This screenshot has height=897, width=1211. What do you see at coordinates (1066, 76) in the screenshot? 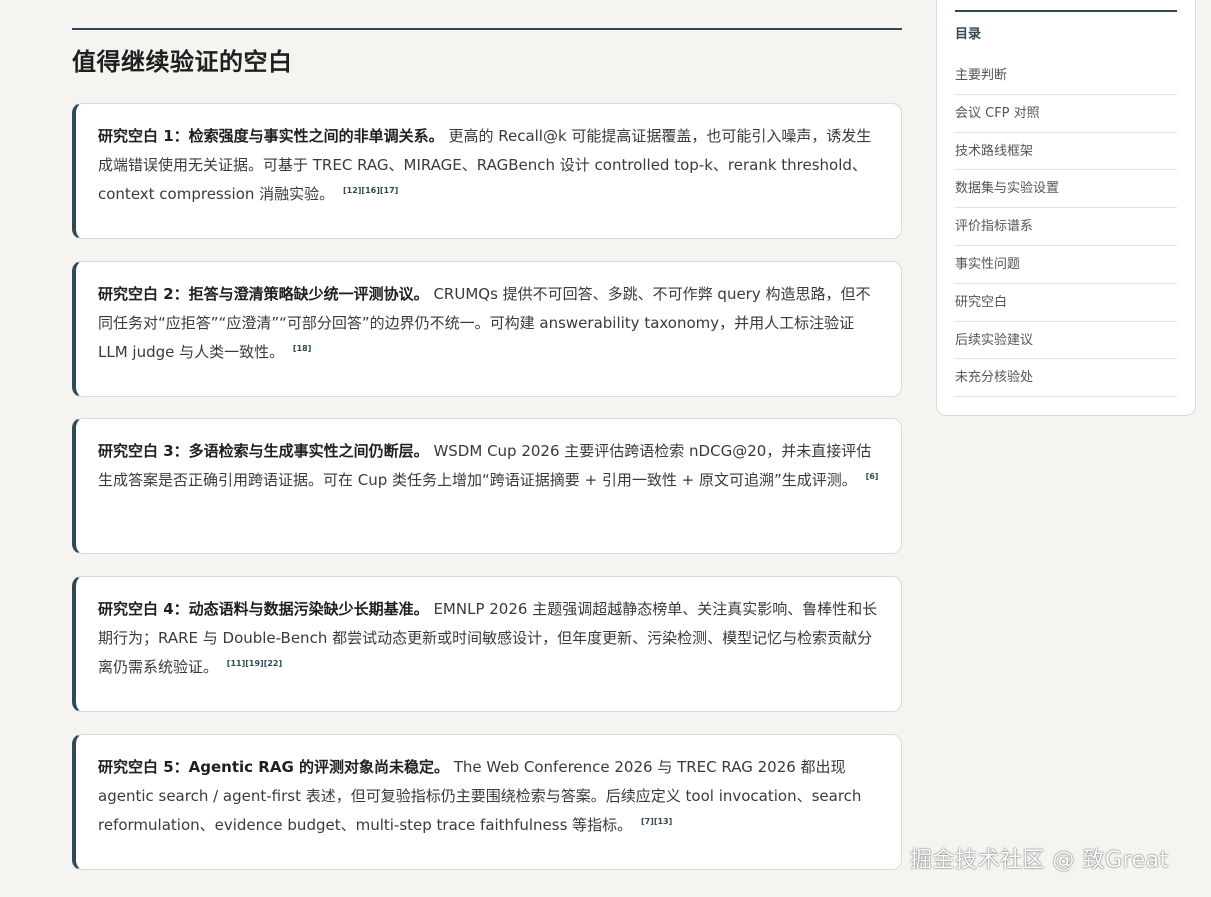
I see `toc-item-main-judgment: 主要判断` at bounding box center [1066, 76].